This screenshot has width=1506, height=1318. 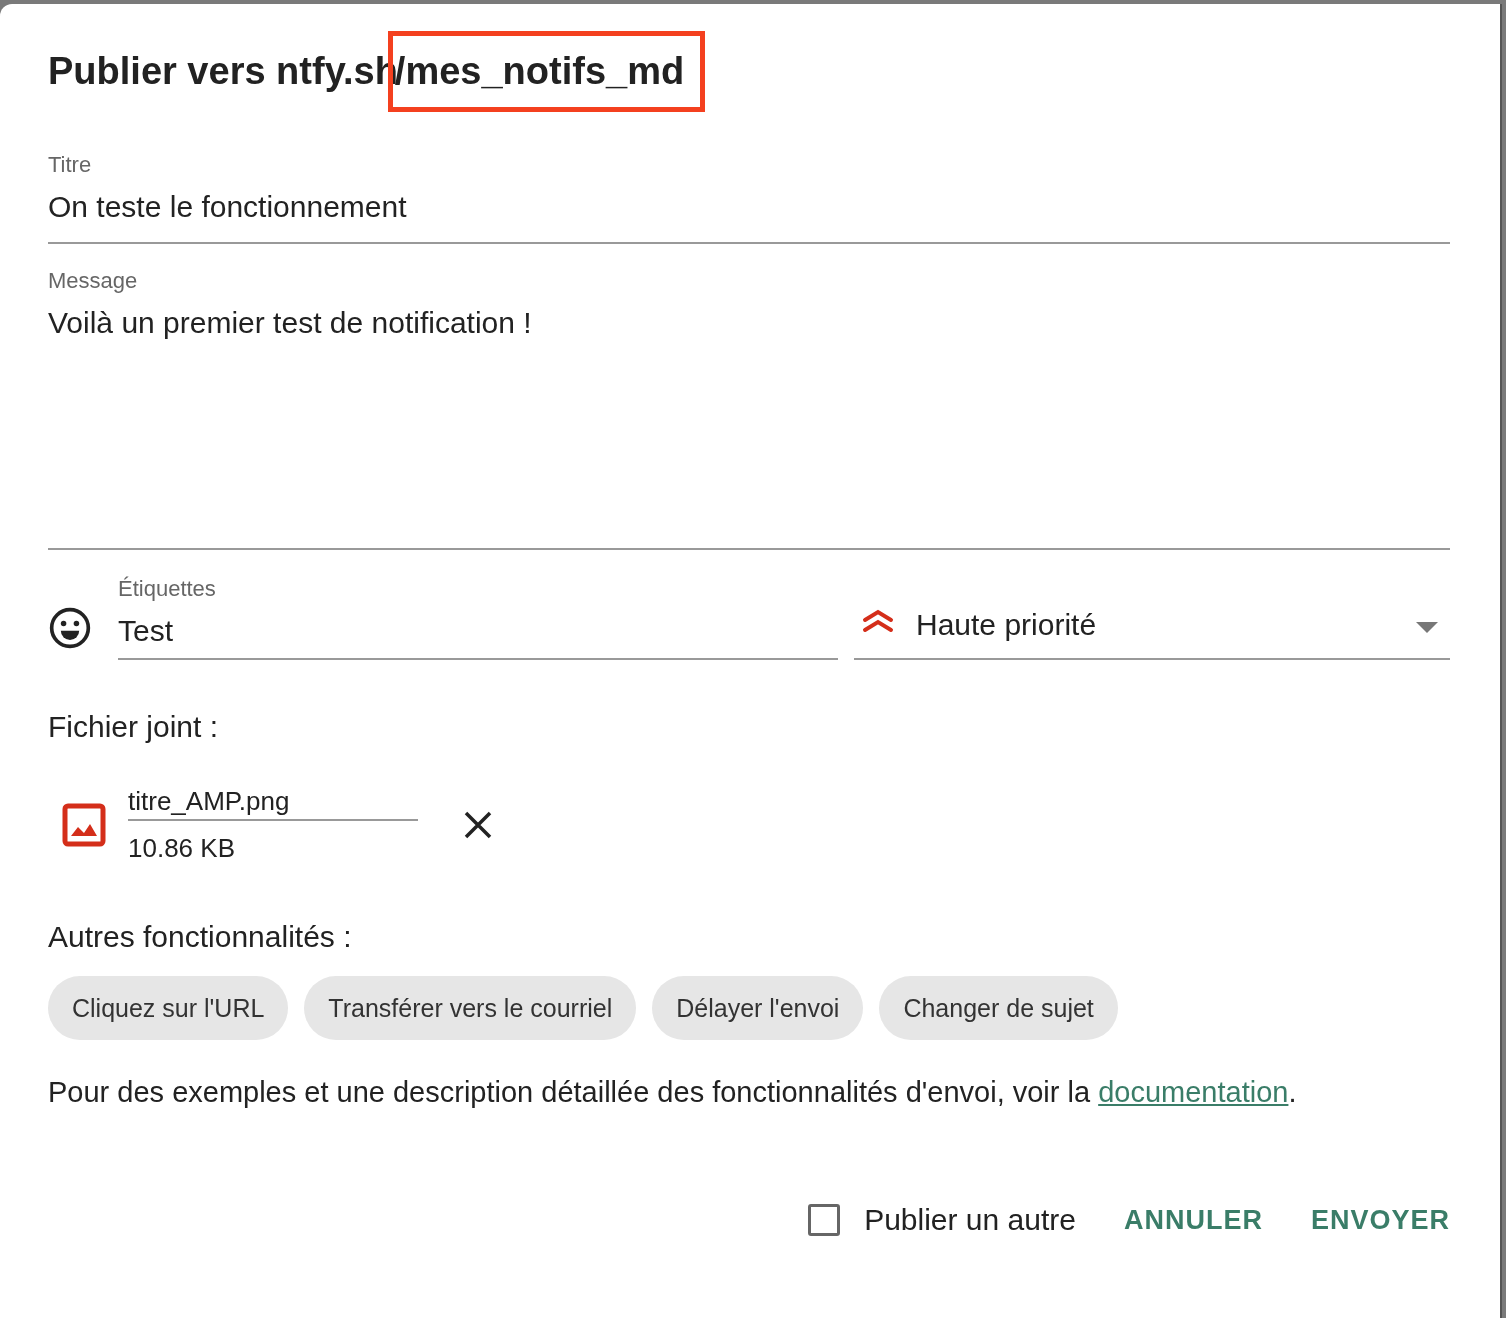 What do you see at coordinates (749, 198) in the screenshot?
I see `title-field: Titre On teste le fonctionnement` at bounding box center [749, 198].